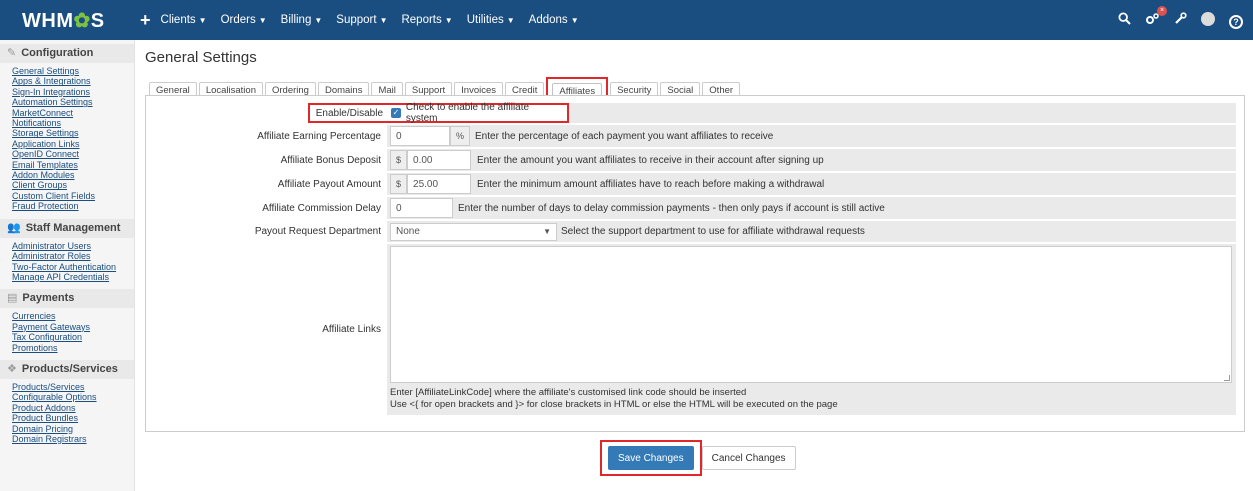 The height and width of the screenshot is (491, 1253). What do you see at coordinates (473, 231) in the screenshot?
I see `payout-department-select: None ▼` at bounding box center [473, 231].